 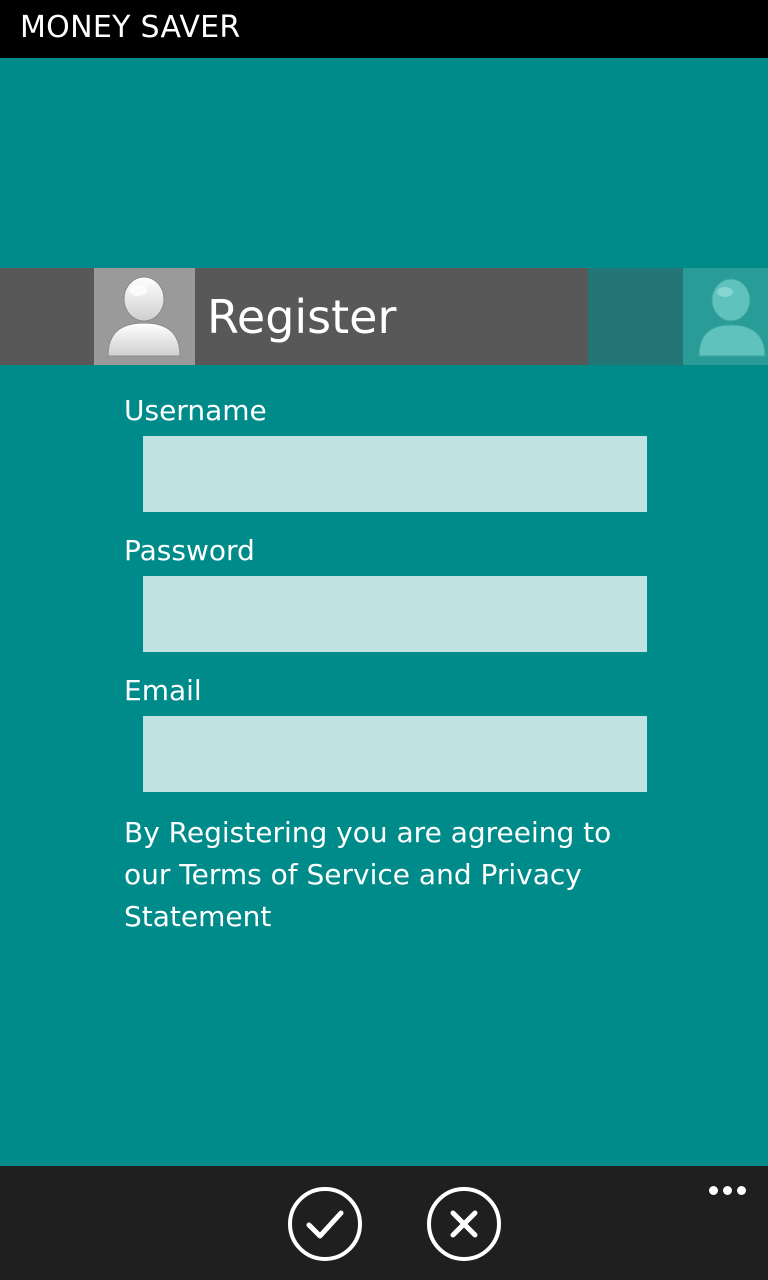 I want to click on close-icon, so click(x=464, y=1224).